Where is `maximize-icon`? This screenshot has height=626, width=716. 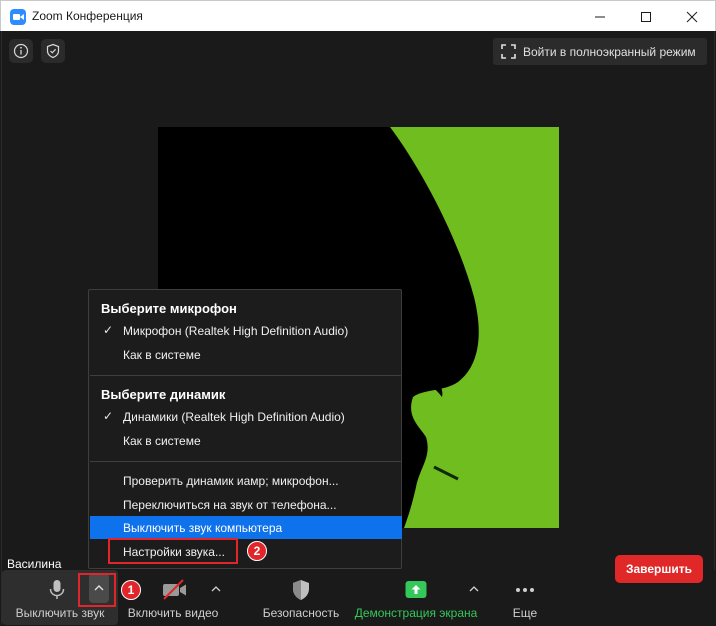
maximize-icon is located at coordinates (646, 16).